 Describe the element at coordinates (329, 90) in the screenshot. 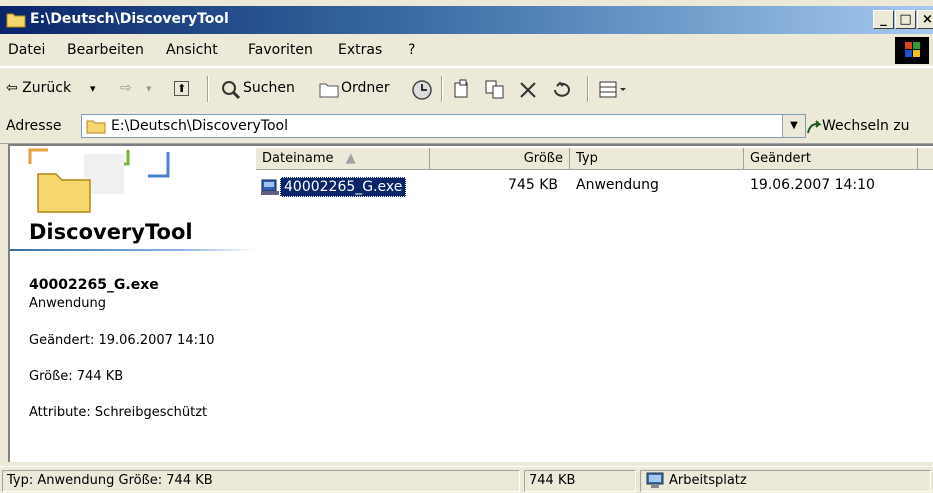

I see `folders-icon` at that location.